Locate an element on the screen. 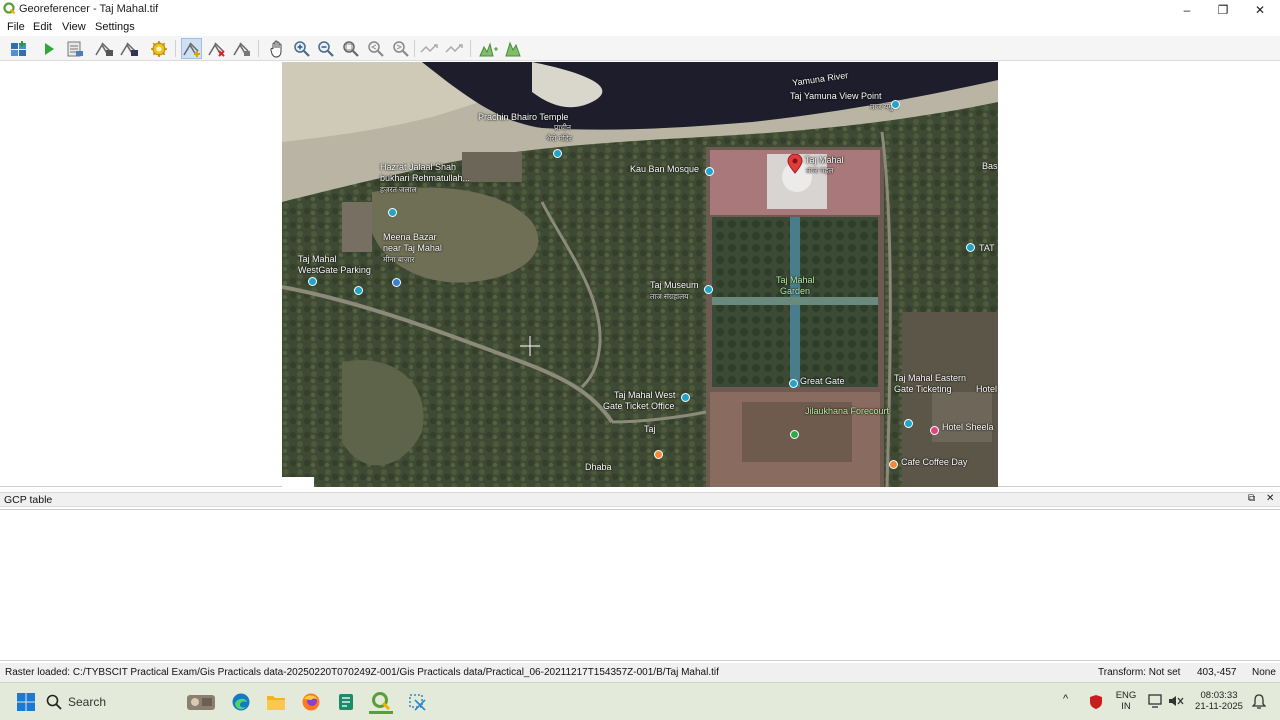 The height and width of the screenshot is (720, 1280). show-hidden-icons-icon: ^ is located at coordinates (1065, 699).